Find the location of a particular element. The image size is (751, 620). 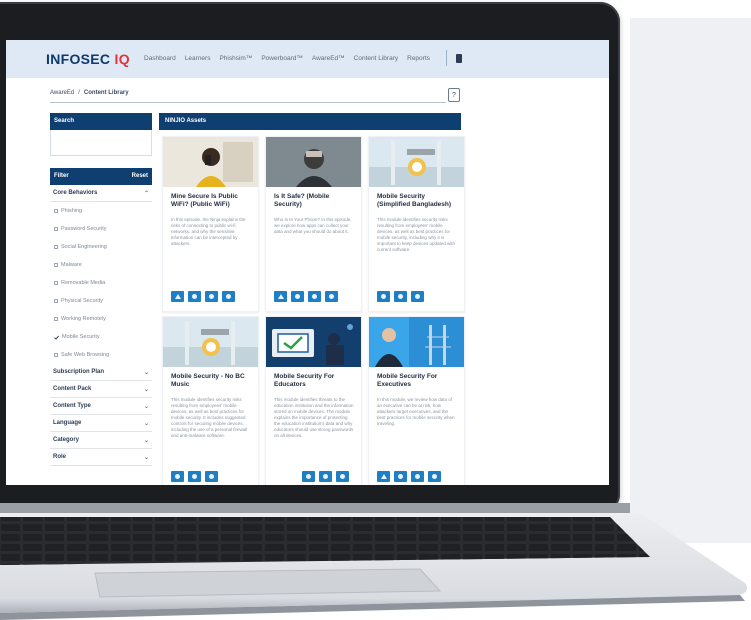

download-icon is located at coordinates (194, 476).